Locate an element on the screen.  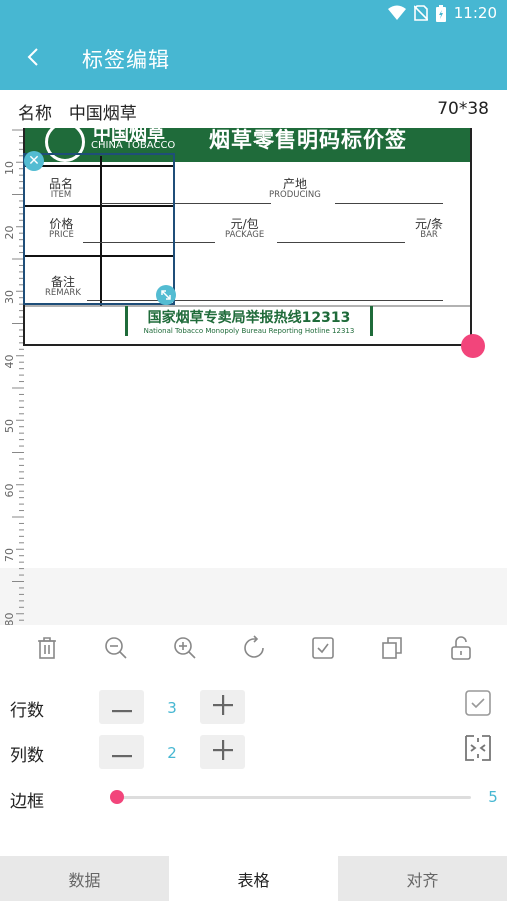
border-slider-thumb is located at coordinates (117, 797).